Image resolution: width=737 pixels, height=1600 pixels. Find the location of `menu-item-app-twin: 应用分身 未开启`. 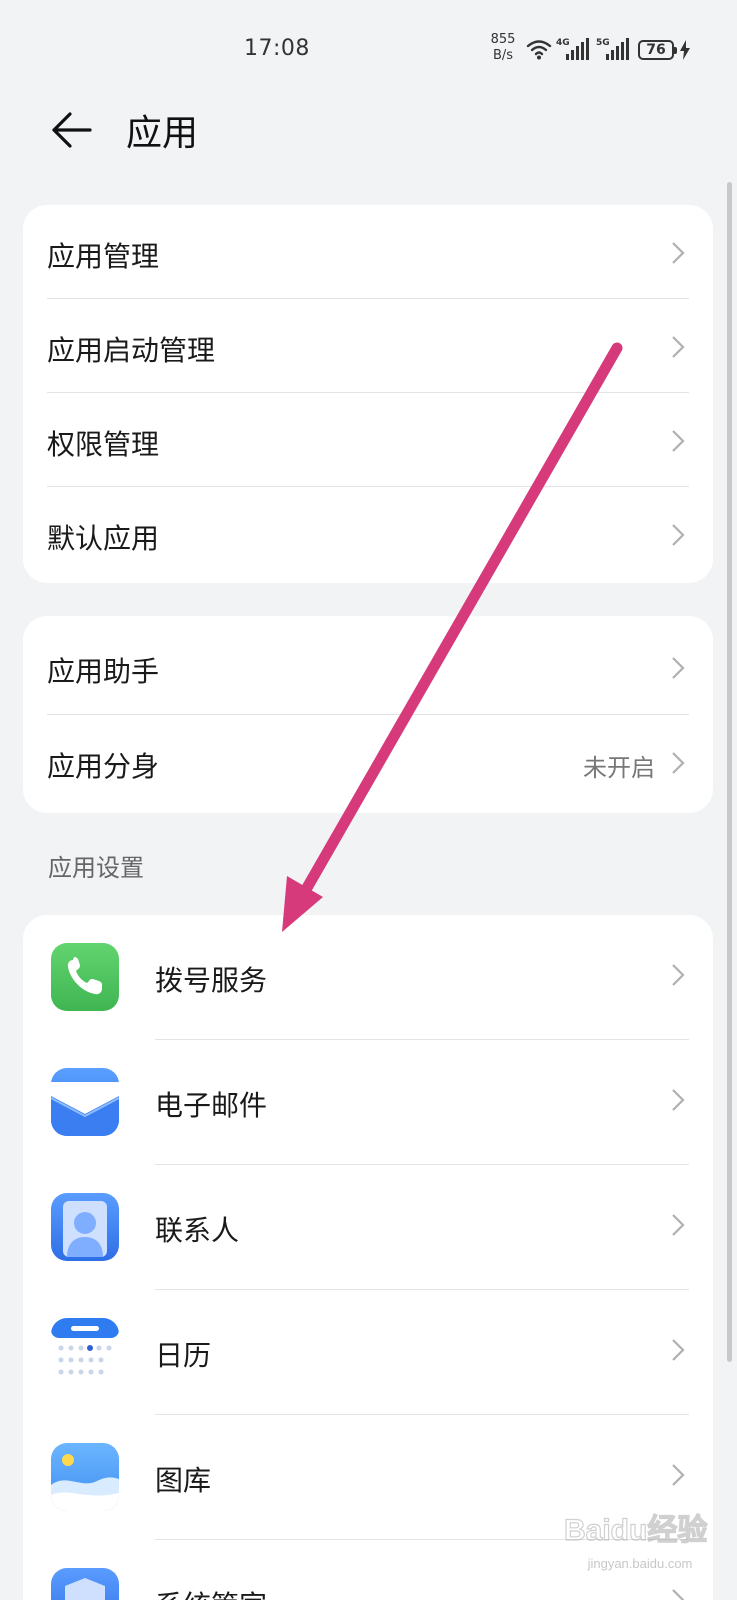

menu-item-app-twin: 应用分身 未开启 is located at coordinates (368, 761).